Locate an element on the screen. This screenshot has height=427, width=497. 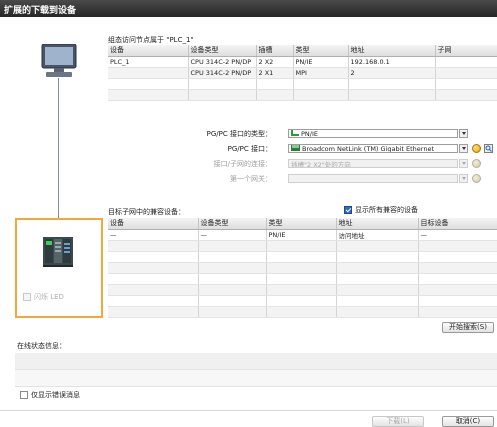
subnet-connection-select: 插槽"2 X2"处的方向 is located at coordinates (373, 163).